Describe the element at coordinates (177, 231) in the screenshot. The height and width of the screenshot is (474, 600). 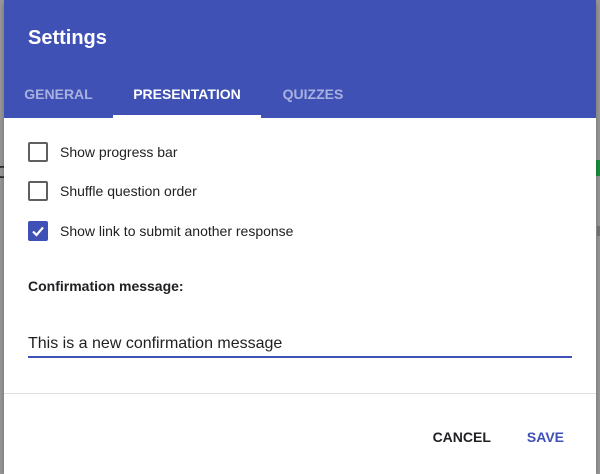
I see `option-label: Show link to submit another response` at that location.